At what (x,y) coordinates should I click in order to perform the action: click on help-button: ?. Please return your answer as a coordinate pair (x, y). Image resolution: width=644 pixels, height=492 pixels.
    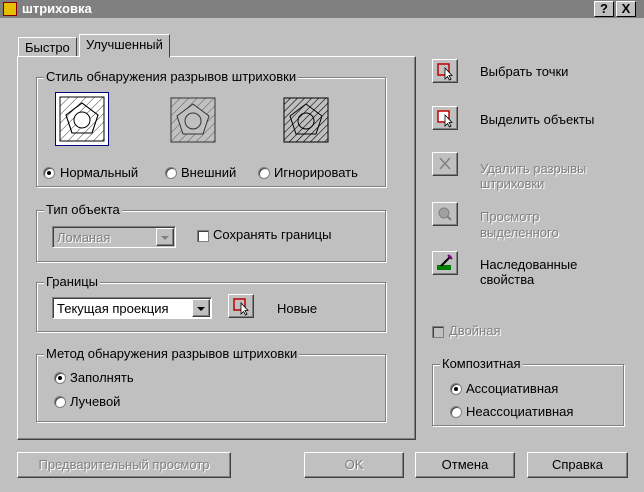
    Looking at the image, I should click on (604, 9).